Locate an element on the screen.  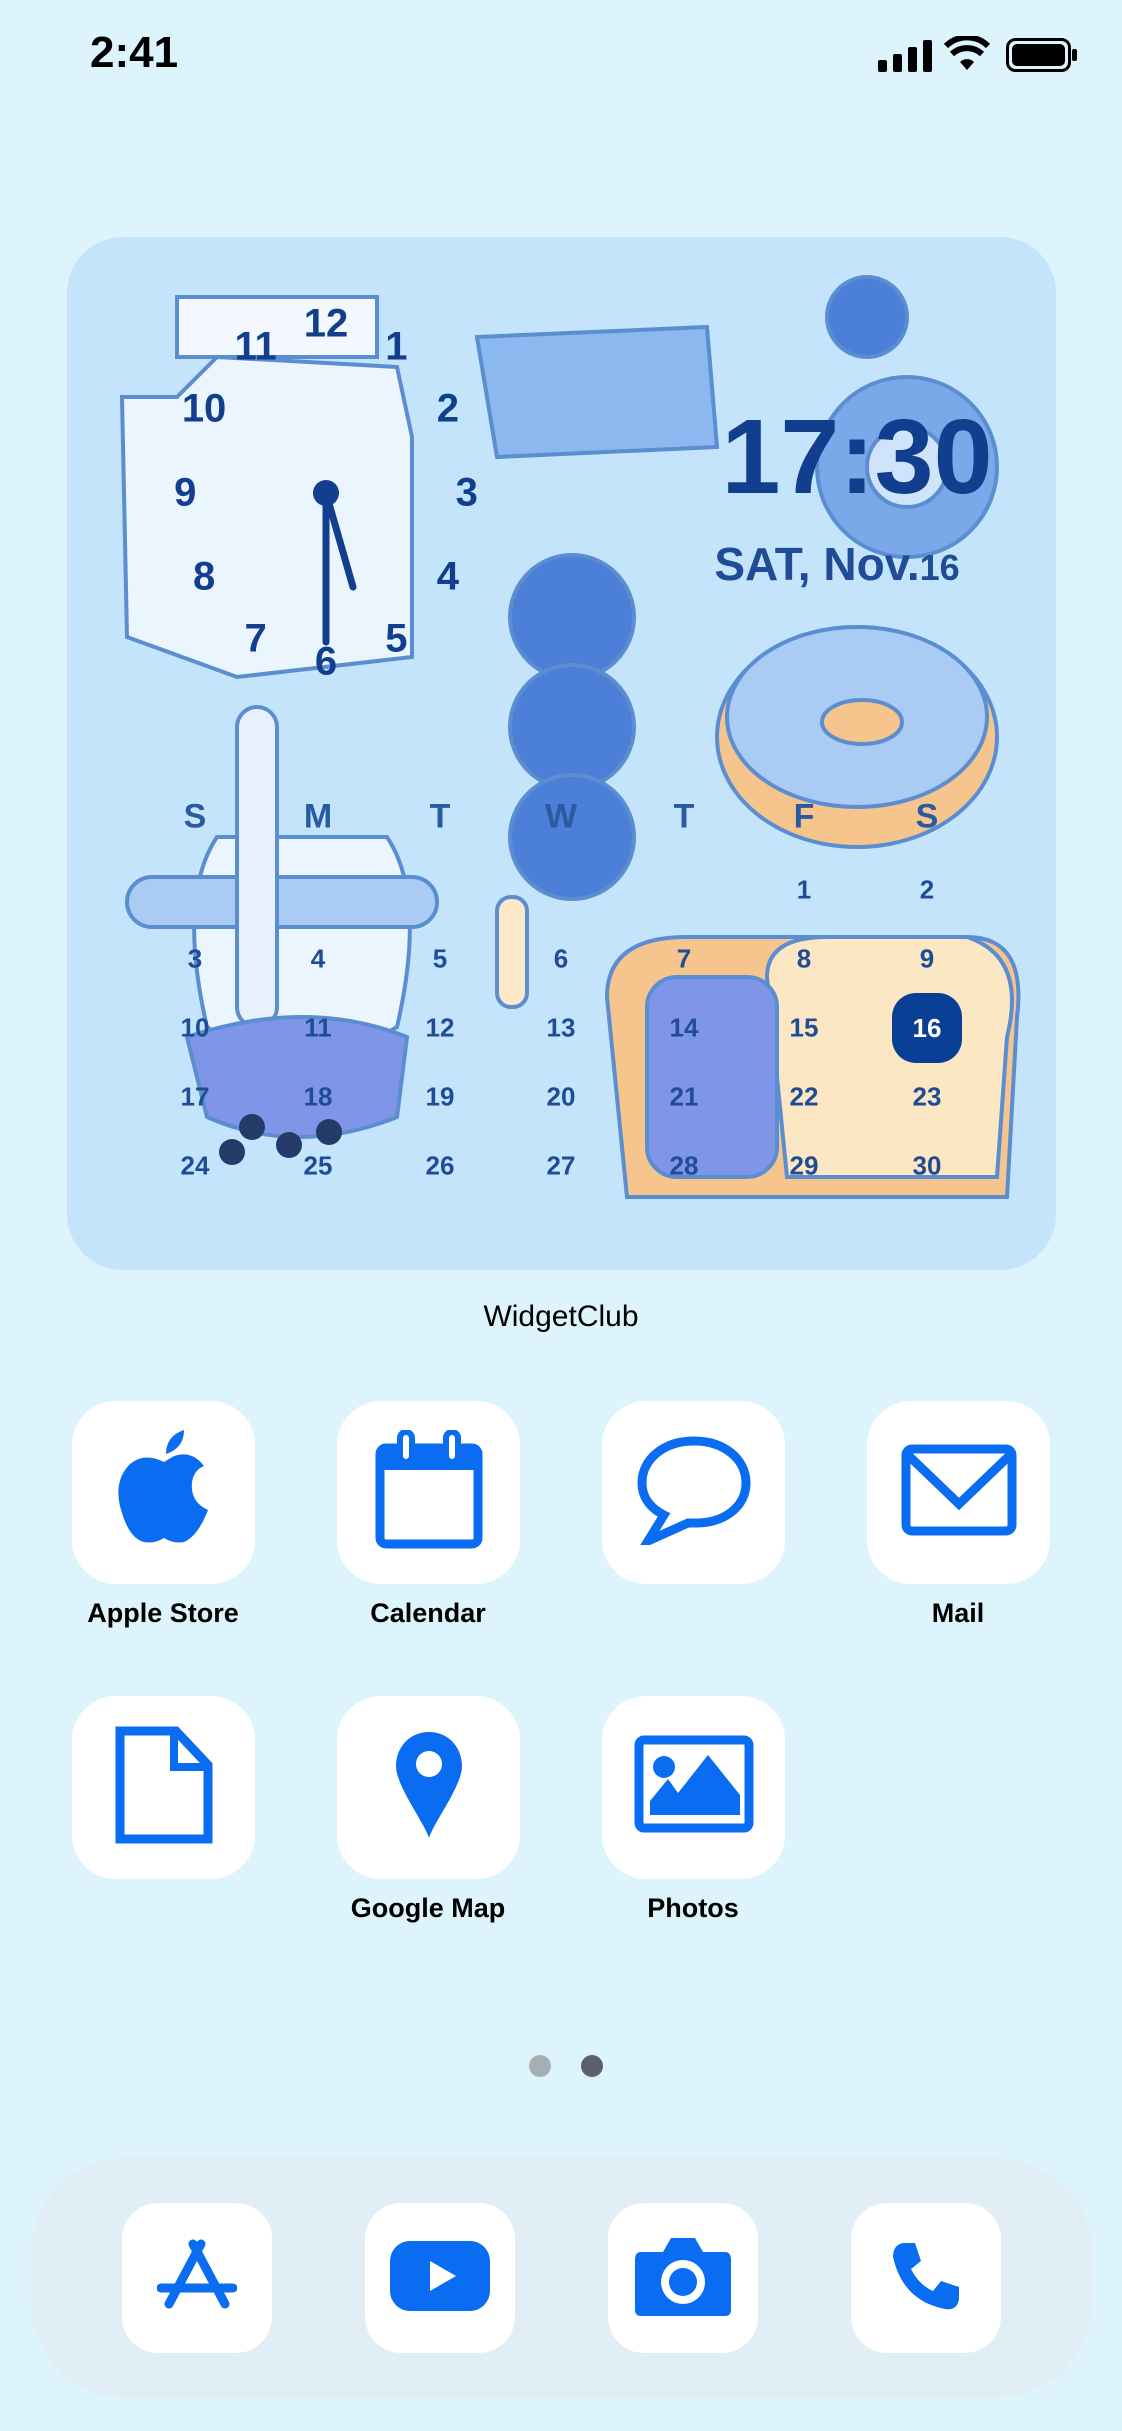
app-message-button is located at coordinates (693, 1492).